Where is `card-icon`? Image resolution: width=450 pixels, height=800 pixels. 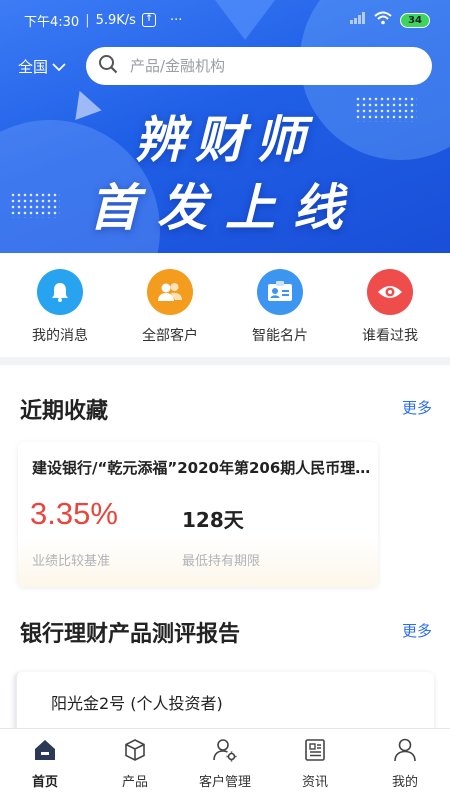
card-icon is located at coordinates (280, 292).